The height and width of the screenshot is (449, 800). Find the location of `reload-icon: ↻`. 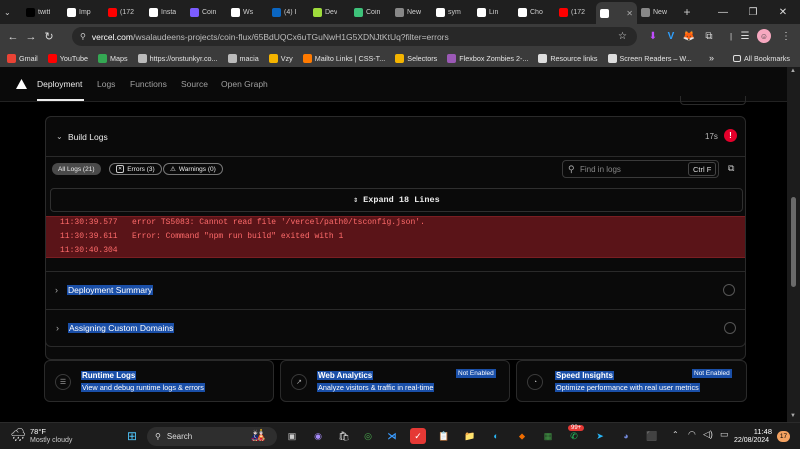

reload-icon: ↻ is located at coordinates (49, 36).